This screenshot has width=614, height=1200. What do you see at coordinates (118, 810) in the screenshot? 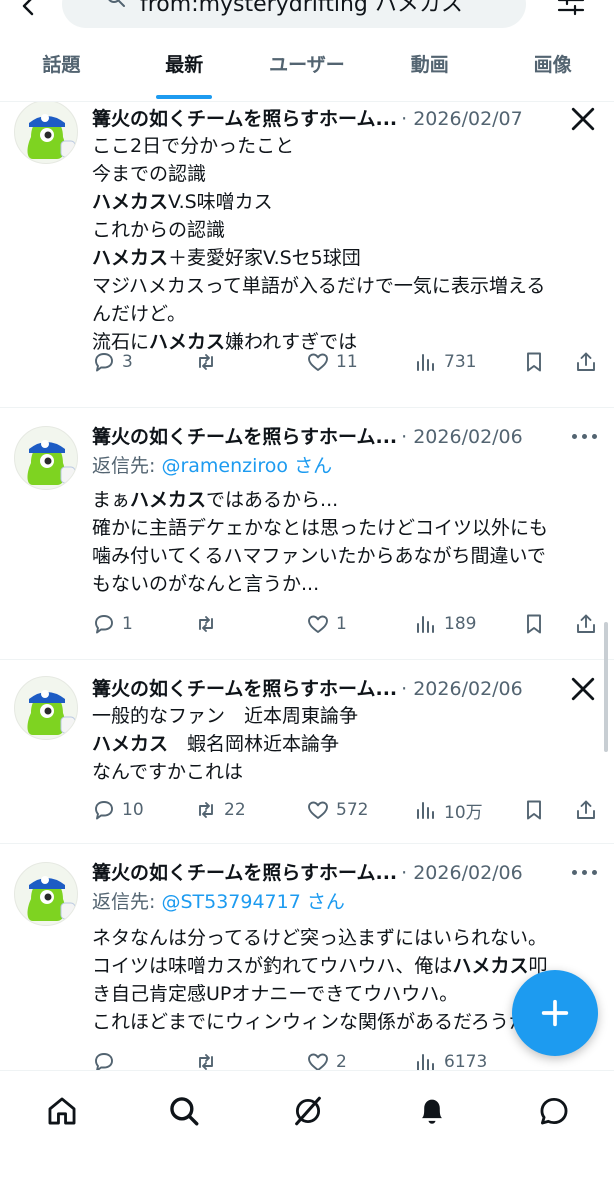
I see `reply-button: 10` at bounding box center [118, 810].